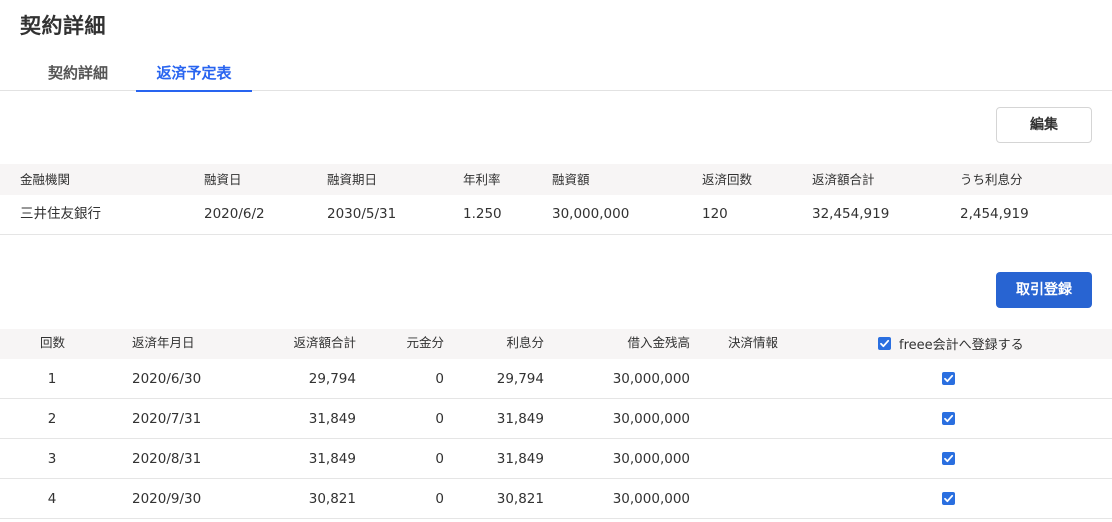 The image size is (1112, 522). What do you see at coordinates (332, 499) in the screenshot?
I see `row-repayment-total: 30,821` at bounding box center [332, 499].